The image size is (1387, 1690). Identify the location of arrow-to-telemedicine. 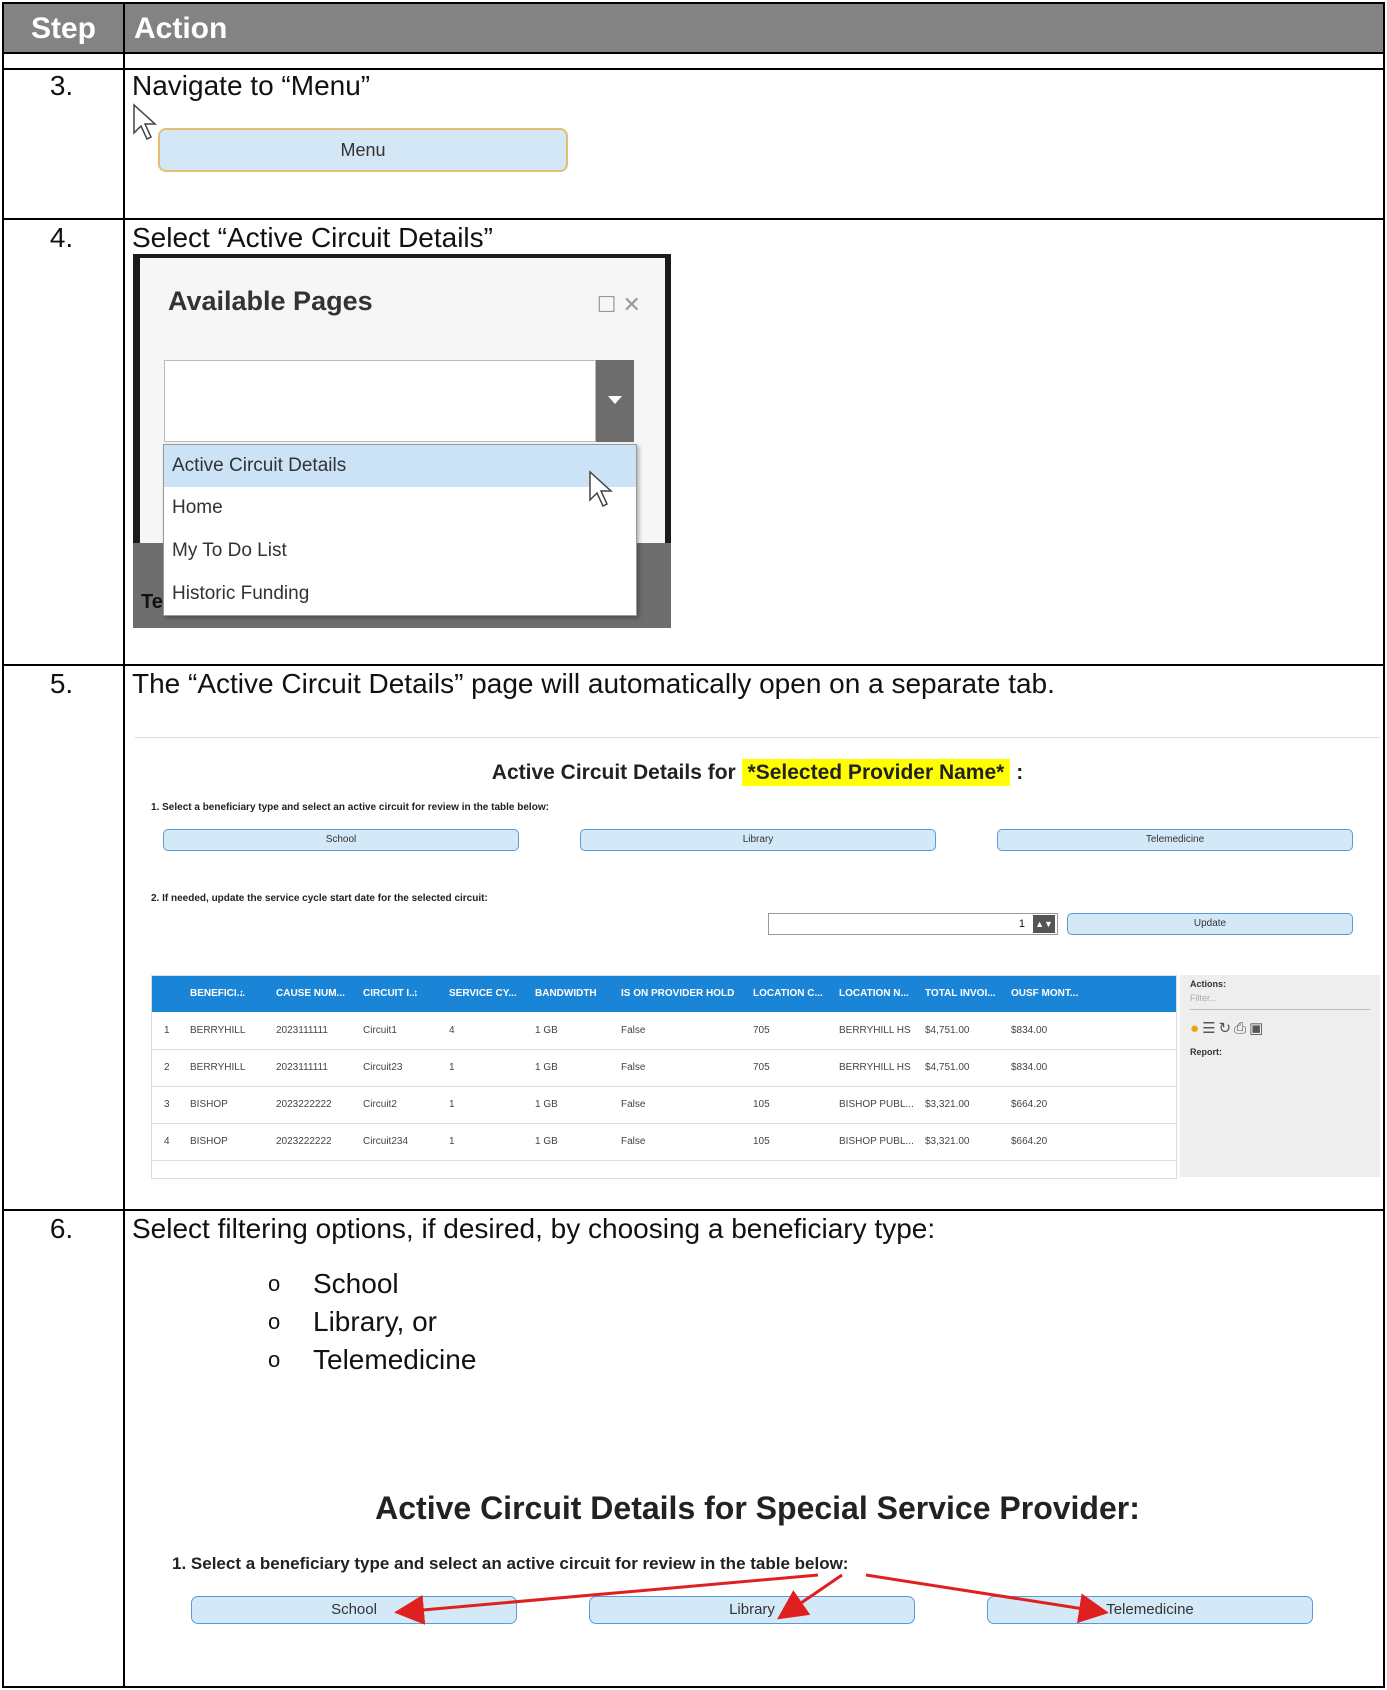
(987, 1598).